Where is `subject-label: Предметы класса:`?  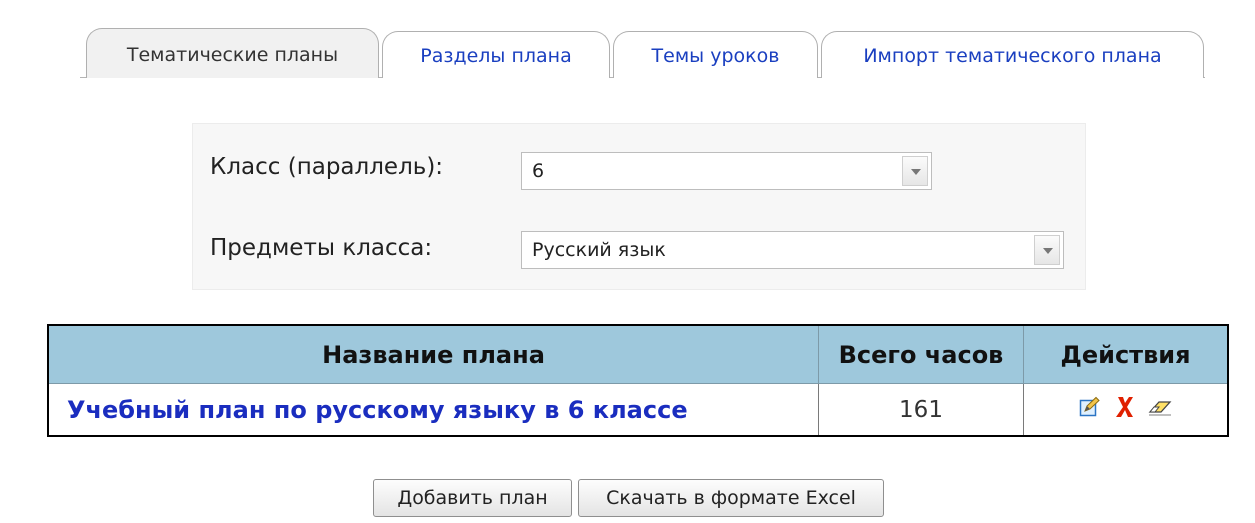 subject-label: Предметы класса: is located at coordinates (321, 248).